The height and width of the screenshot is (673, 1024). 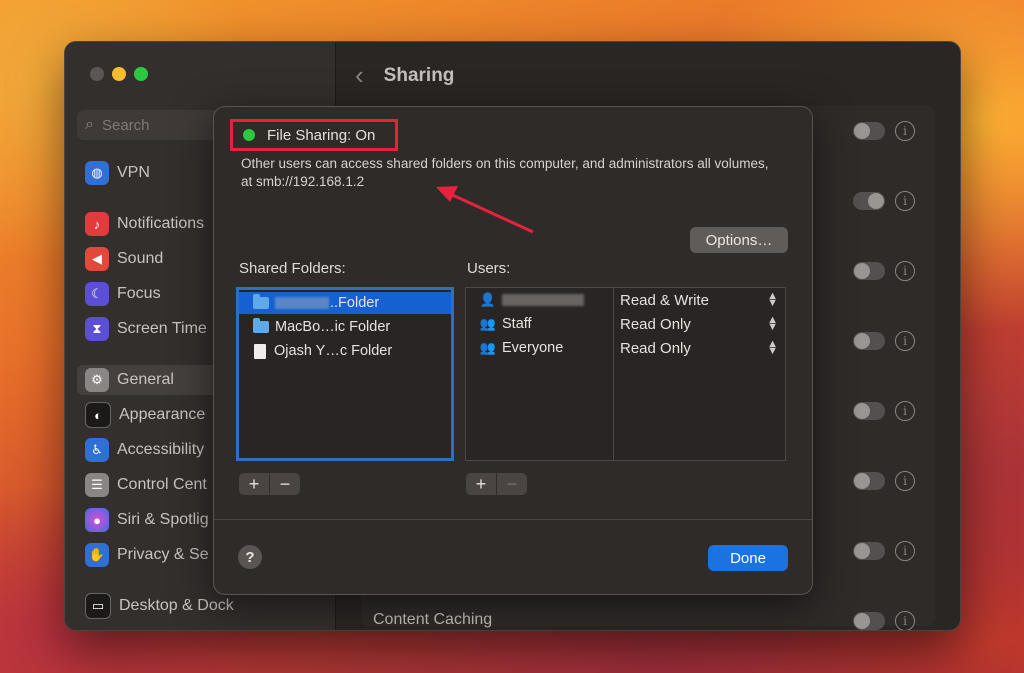 I want to click on switches-icon: ☰, so click(x=97, y=485).